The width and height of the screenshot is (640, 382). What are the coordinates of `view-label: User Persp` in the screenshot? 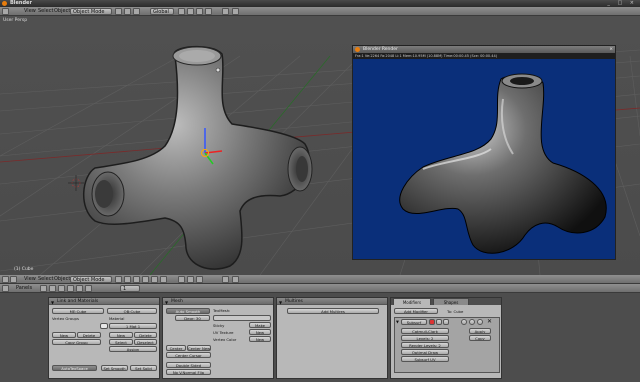 It's located at (15, 20).